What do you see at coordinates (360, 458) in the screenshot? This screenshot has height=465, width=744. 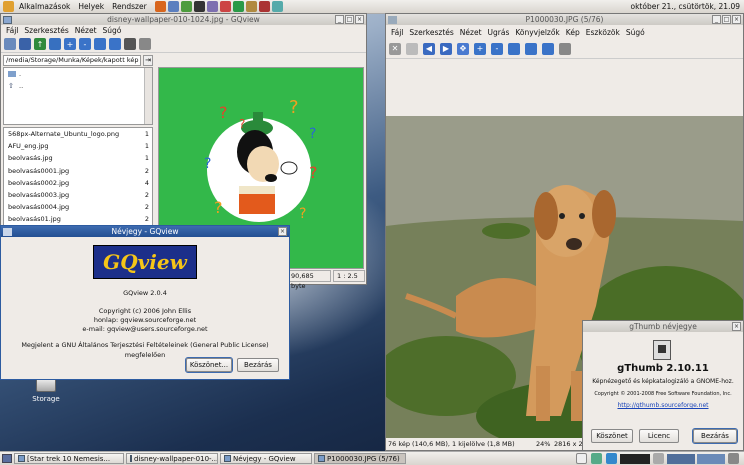 I see `taskbar-item: P1000030.JPG (5/76)` at bounding box center [360, 458].